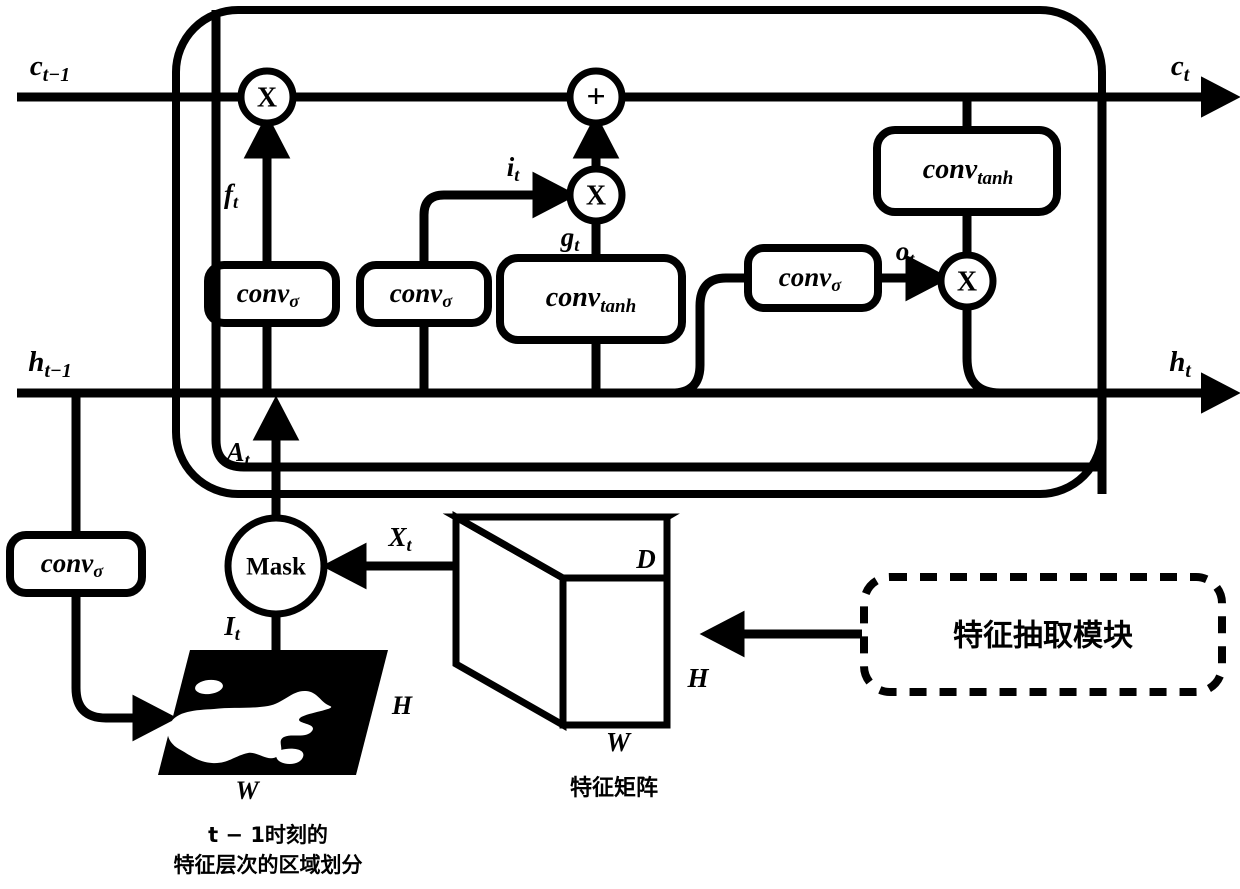 The image size is (1240, 889). Describe the element at coordinates (247, 790) in the screenshot. I see `region-width-label: W` at that location.